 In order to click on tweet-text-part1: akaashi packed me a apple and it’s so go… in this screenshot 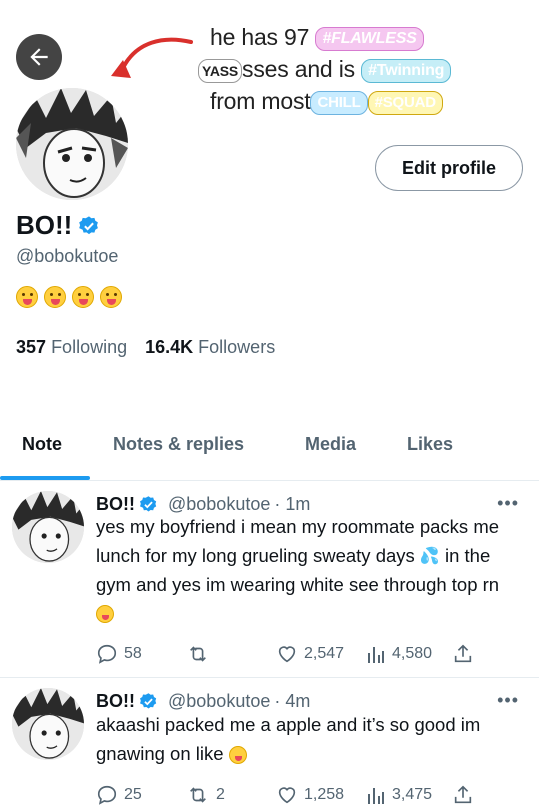, I will do `click(288, 739)`.